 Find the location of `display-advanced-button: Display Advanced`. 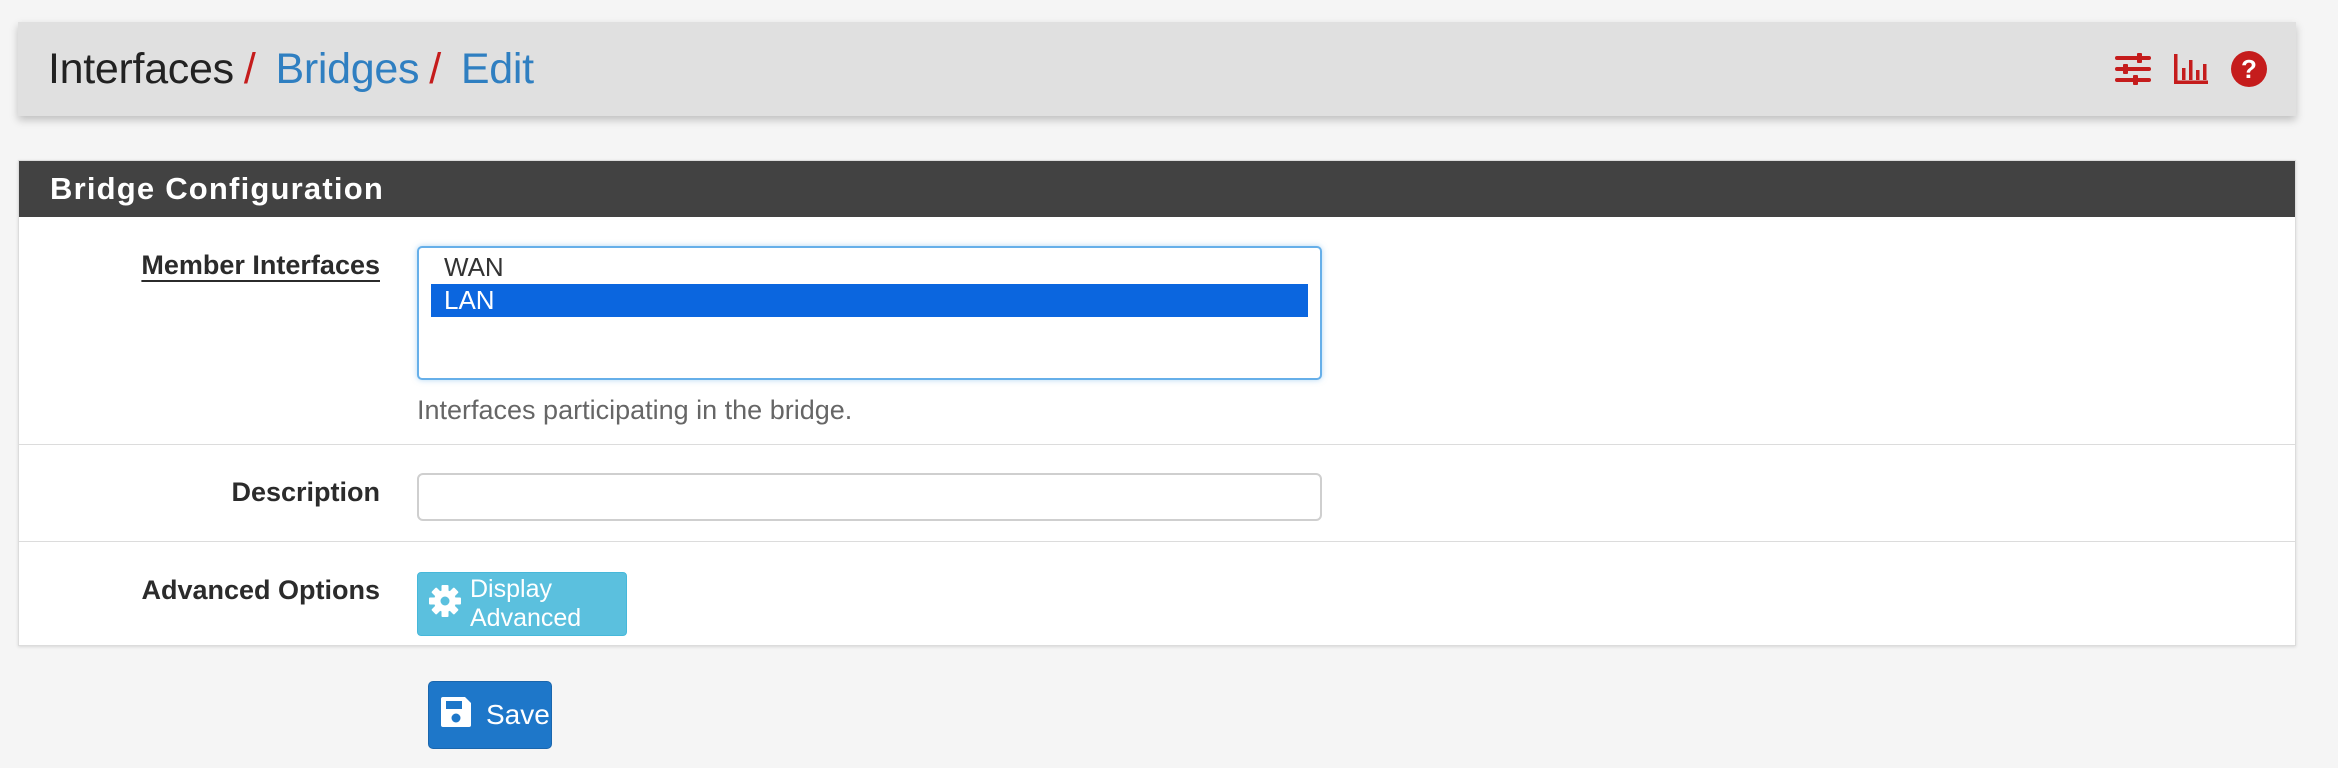

display-advanced-button: Display Advanced is located at coordinates (522, 604).